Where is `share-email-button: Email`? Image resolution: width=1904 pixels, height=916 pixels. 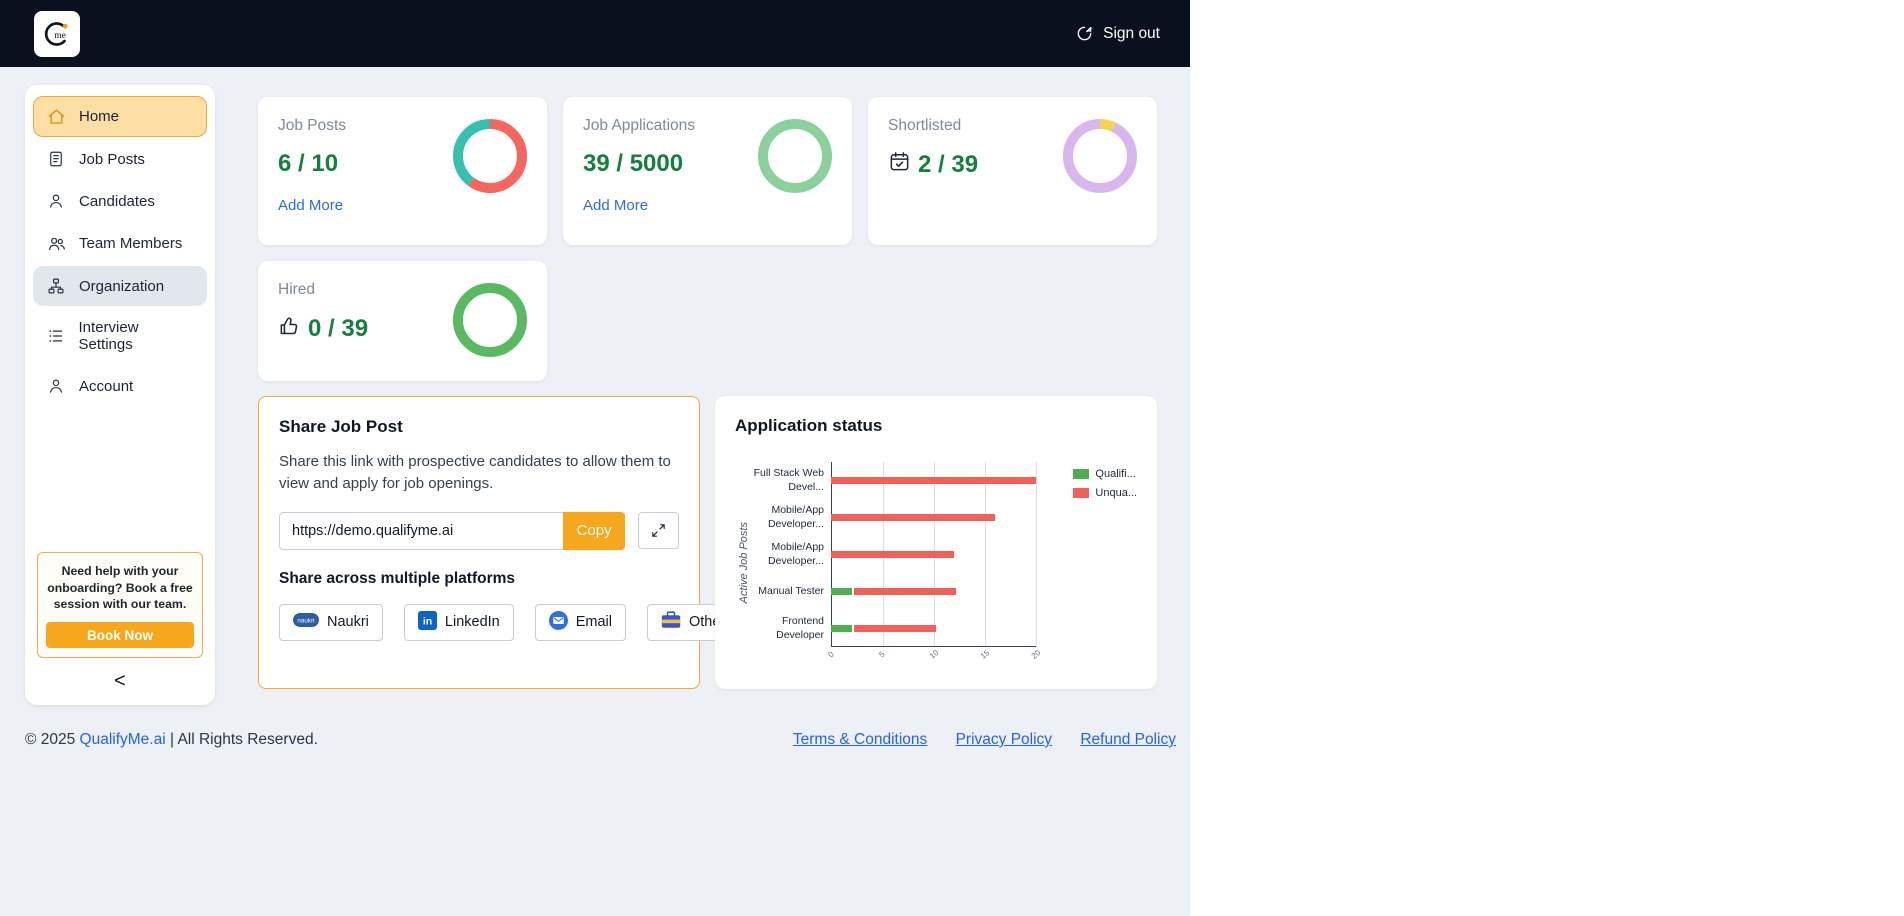
share-email-button: Email is located at coordinates (580, 622).